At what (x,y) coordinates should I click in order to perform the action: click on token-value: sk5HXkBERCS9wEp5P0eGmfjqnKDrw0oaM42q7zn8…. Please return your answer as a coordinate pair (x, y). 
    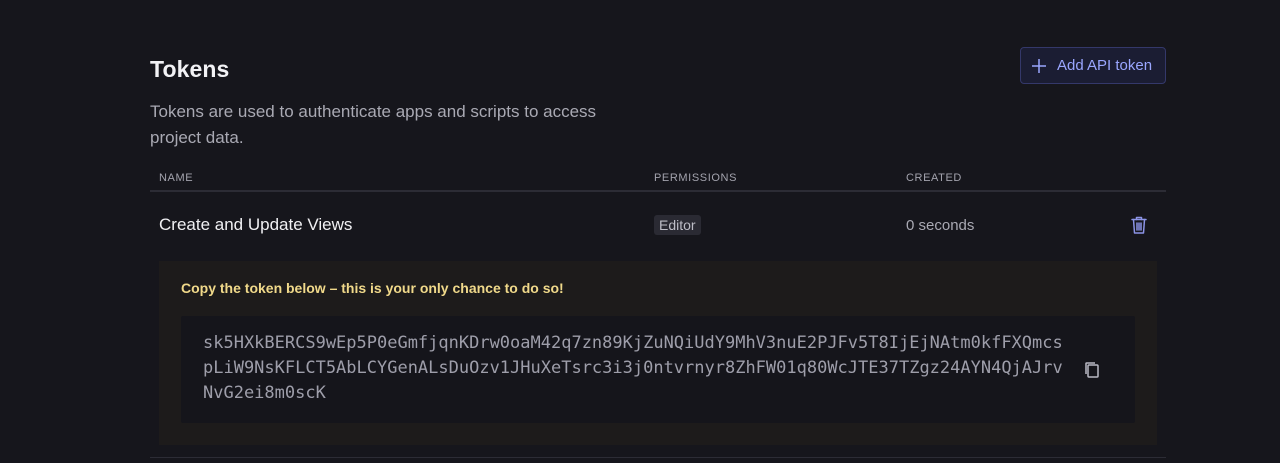
    Looking at the image, I should click on (633, 368).